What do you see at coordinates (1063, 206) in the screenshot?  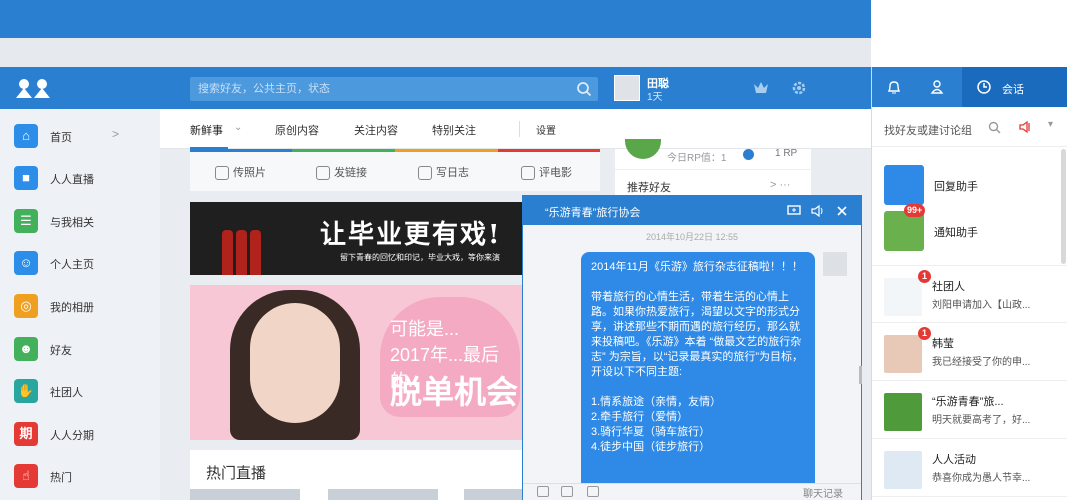 I see `panel-scrollbar` at bounding box center [1063, 206].